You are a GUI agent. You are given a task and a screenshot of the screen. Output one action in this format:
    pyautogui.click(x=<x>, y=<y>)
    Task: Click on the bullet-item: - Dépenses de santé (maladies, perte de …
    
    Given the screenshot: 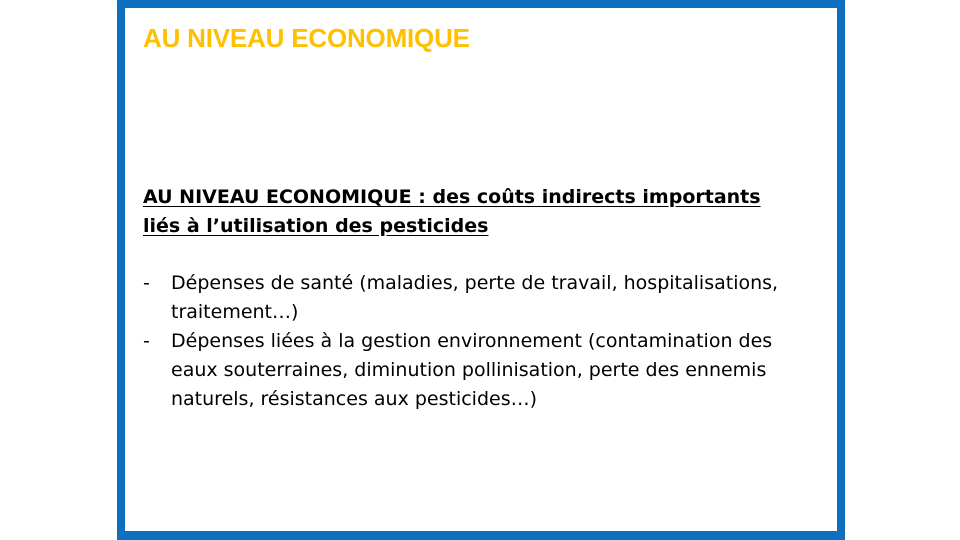 What is the action you would take?
    pyautogui.click(x=473, y=298)
    